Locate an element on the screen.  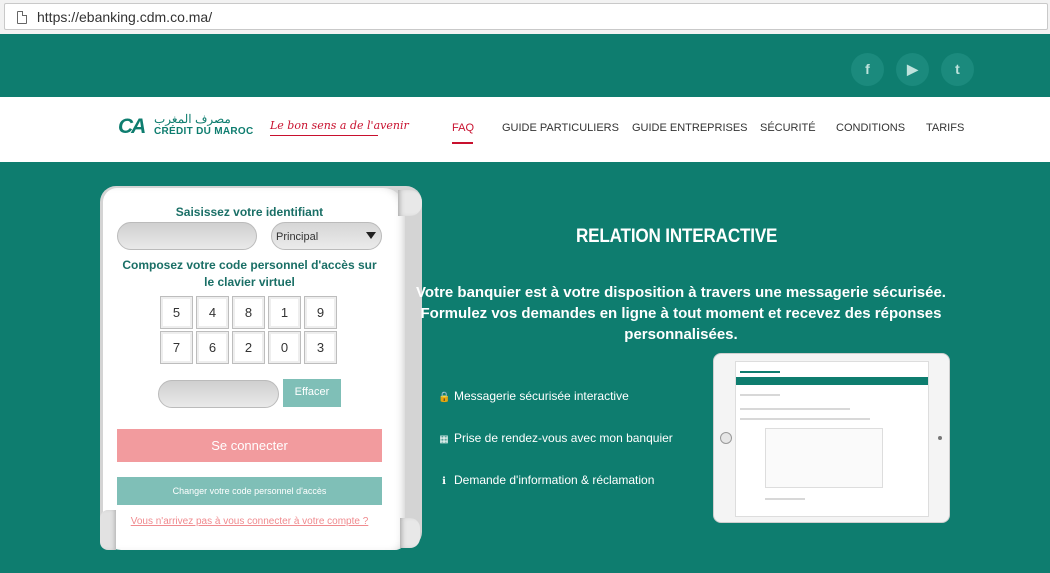
keypad-key: 9 is located at coordinates (320, 312).